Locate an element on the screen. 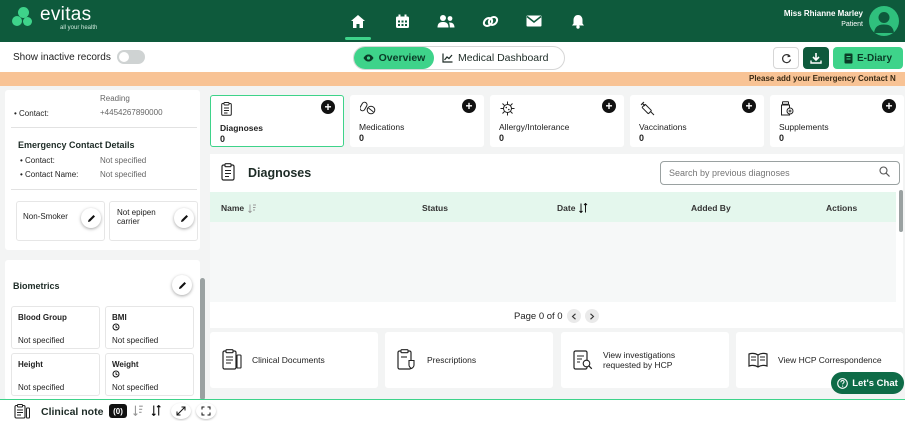 The height and width of the screenshot is (421, 905). add-supplement-button: + is located at coordinates (889, 106).